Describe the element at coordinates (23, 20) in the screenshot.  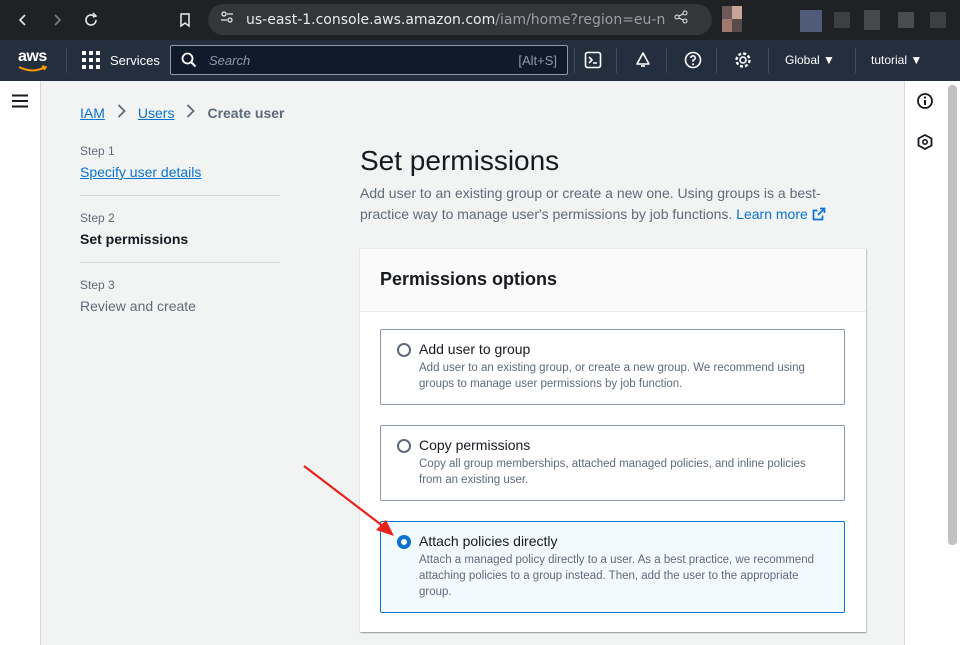
I see `back-icon` at that location.